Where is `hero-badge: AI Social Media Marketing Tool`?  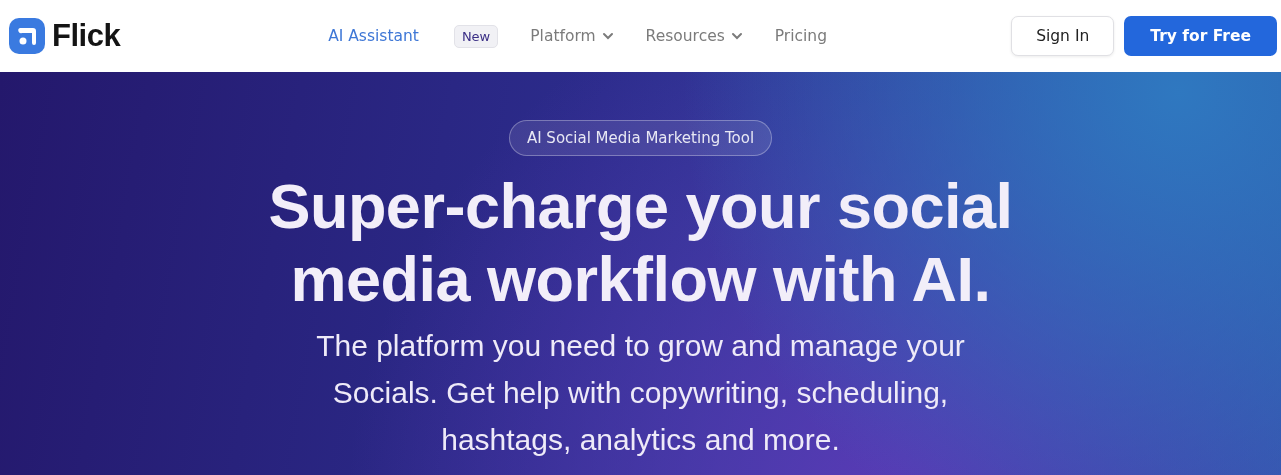 hero-badge: AI Social Media Marketing Tool is located at coordinates (640, 138).